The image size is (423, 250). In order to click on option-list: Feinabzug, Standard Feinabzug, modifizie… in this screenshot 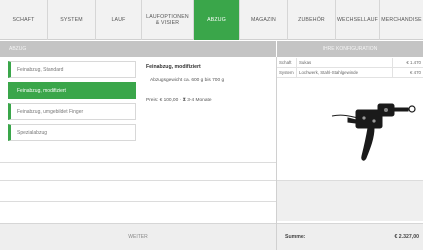, I will do `click(72, 103)`.